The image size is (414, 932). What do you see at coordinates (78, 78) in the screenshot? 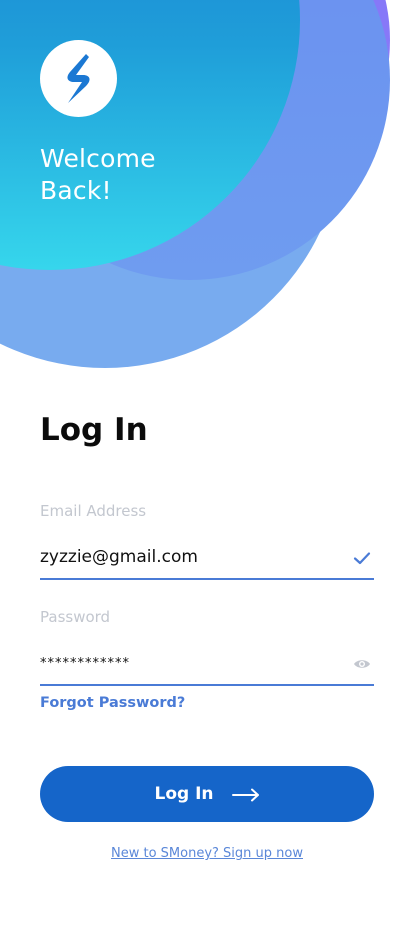
I see `smoney-logo` at bounding box center [78, 78].